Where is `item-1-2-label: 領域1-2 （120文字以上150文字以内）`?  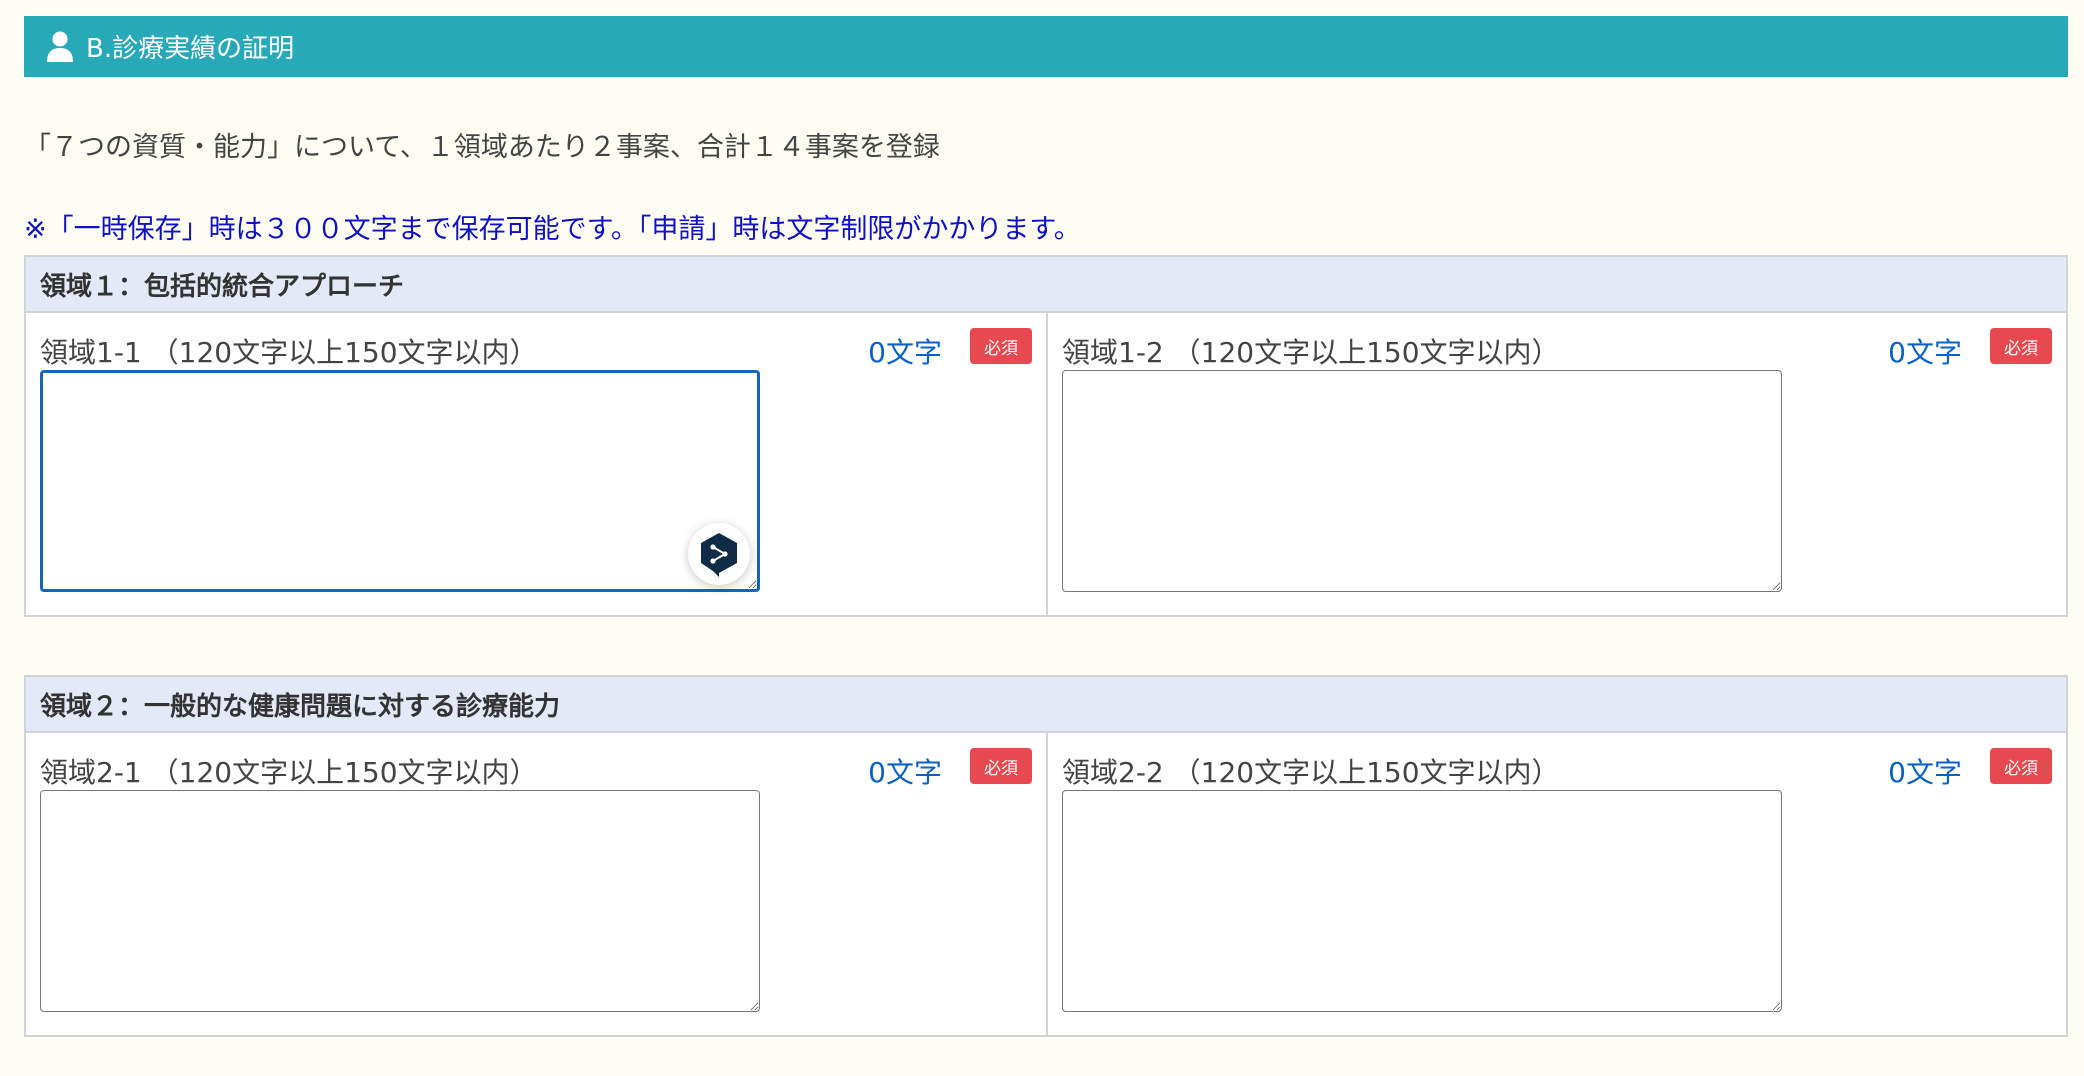 item-1-2-label: 領域1-2 （120文字以上150文字以内） is located at coordinates (1311, 352).